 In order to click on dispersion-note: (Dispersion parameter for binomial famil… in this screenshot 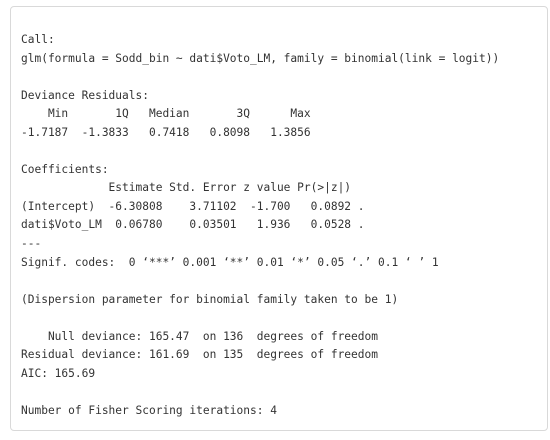, I will do `click(210, 299)`.